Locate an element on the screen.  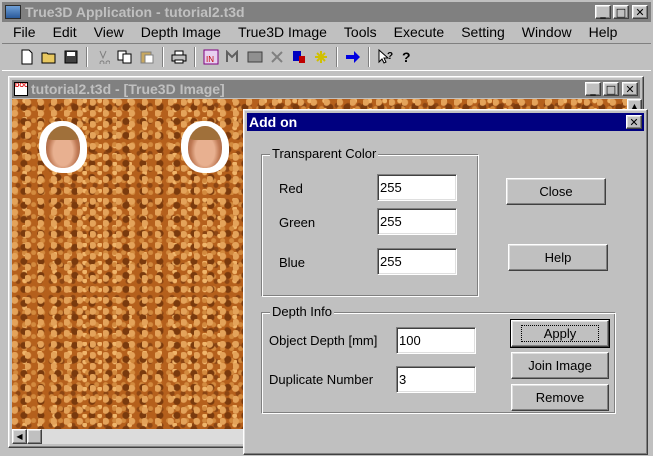
menu-help: Help is located at coordinates (602, 32).